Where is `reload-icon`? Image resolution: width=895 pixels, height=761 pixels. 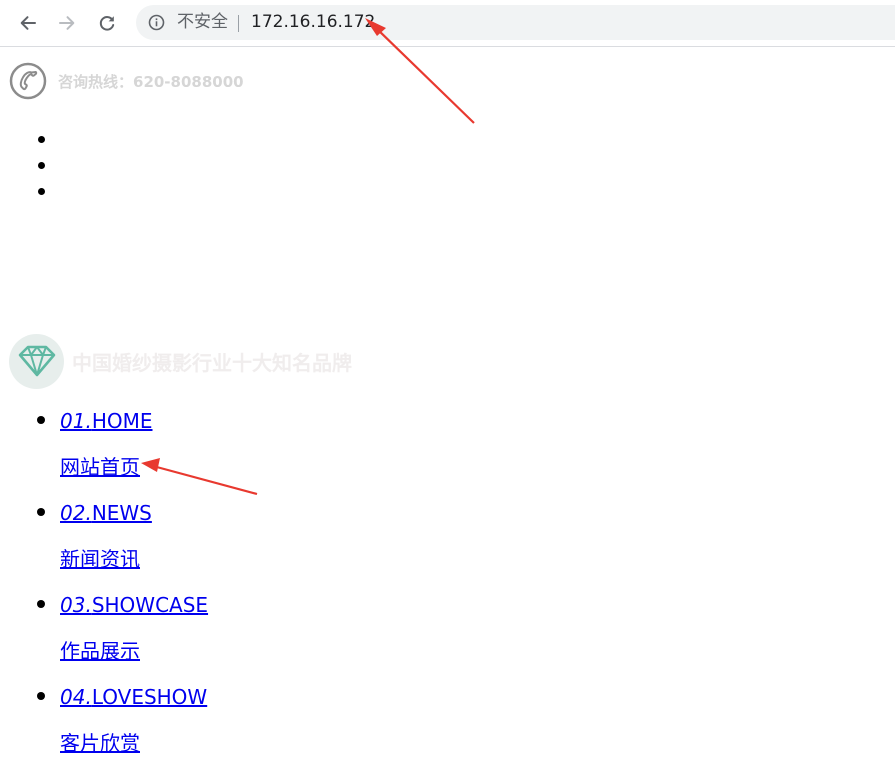
reload-icon is located at coordinates (107, 23).